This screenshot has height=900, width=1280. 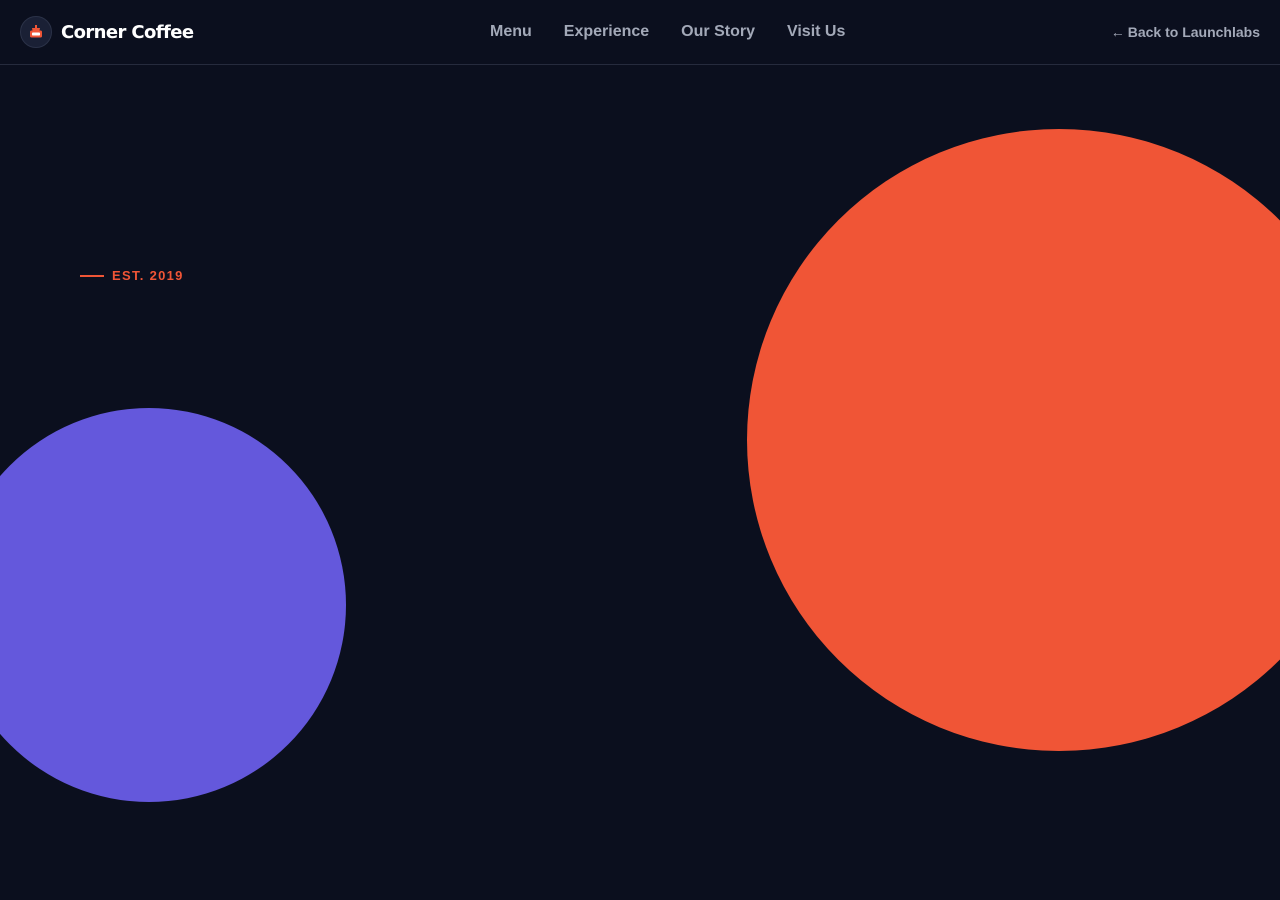 I want to click on nav-link-our-story: Our Story, so click(x=718, y=32).